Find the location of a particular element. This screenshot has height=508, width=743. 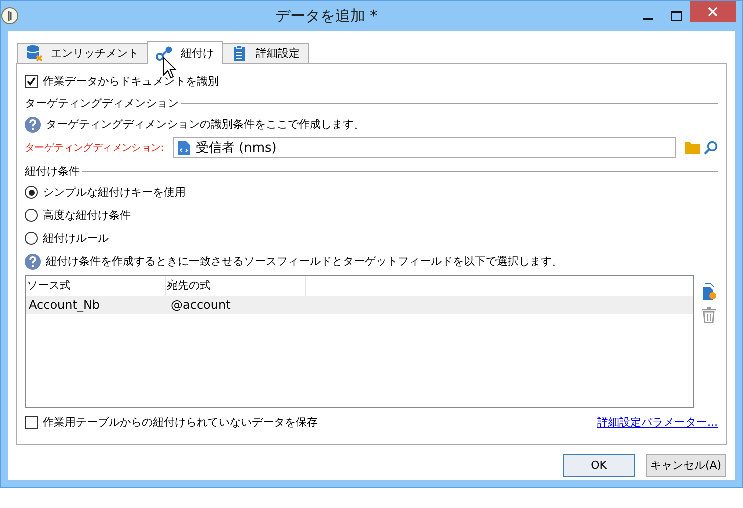

radio-label: 紐付けルール is located at coordinates (76, 238).